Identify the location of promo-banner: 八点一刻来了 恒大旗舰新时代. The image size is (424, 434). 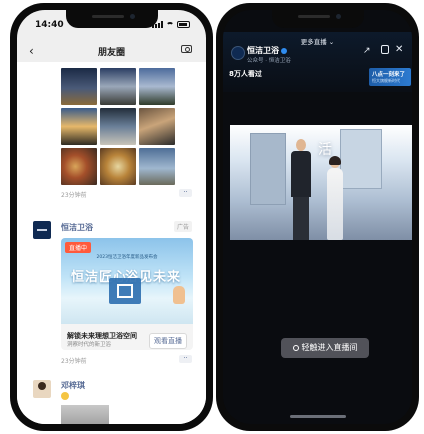
(390, 77).